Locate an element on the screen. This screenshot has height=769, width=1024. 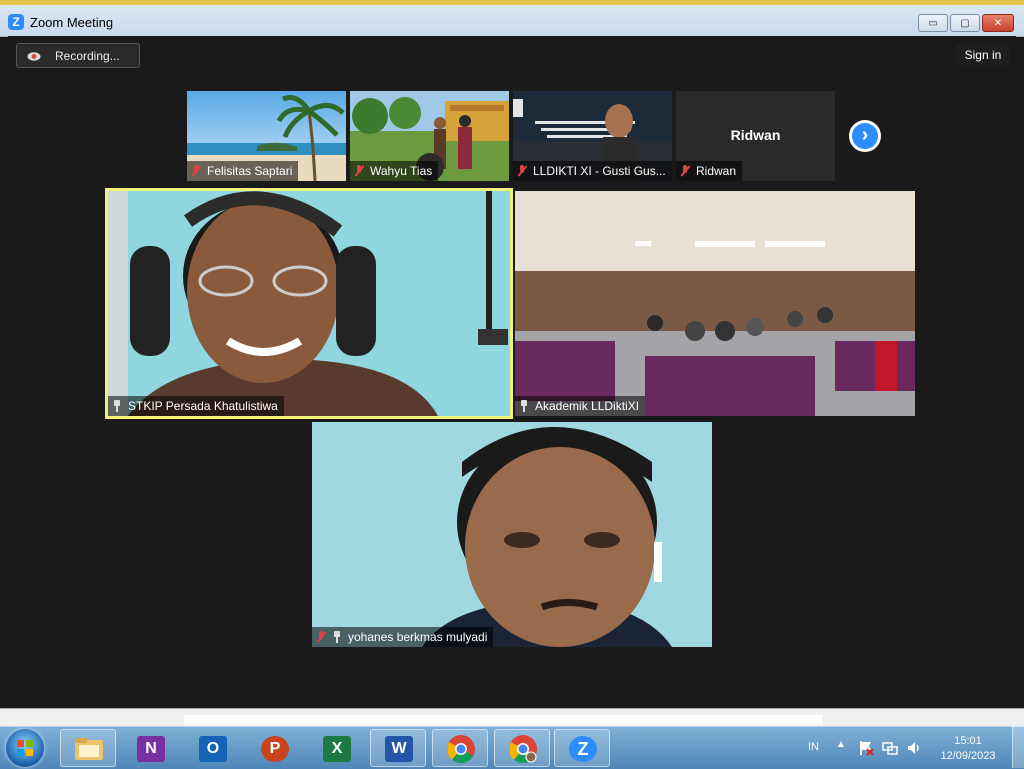
meeting-room-video is located at coordinates (715, 303).